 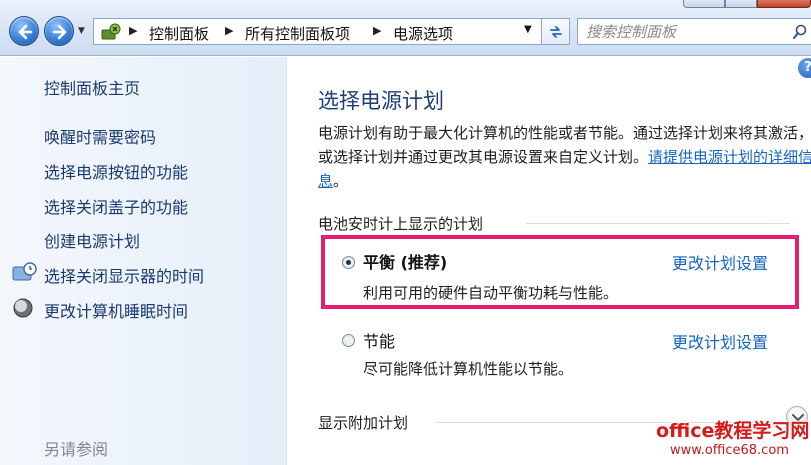 I want to click on arrow-left-icon, so click(x=25, y=32).